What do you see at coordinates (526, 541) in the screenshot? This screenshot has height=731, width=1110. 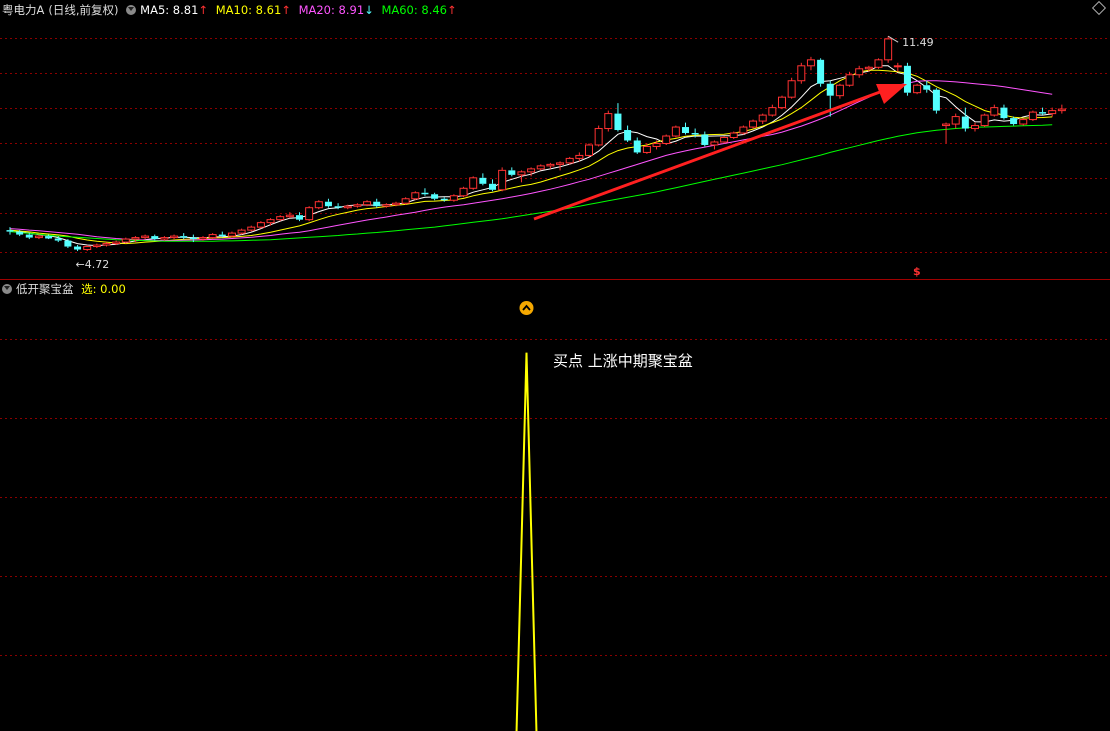 I see `indicator-spike-line` at bounding box center [526, 541].